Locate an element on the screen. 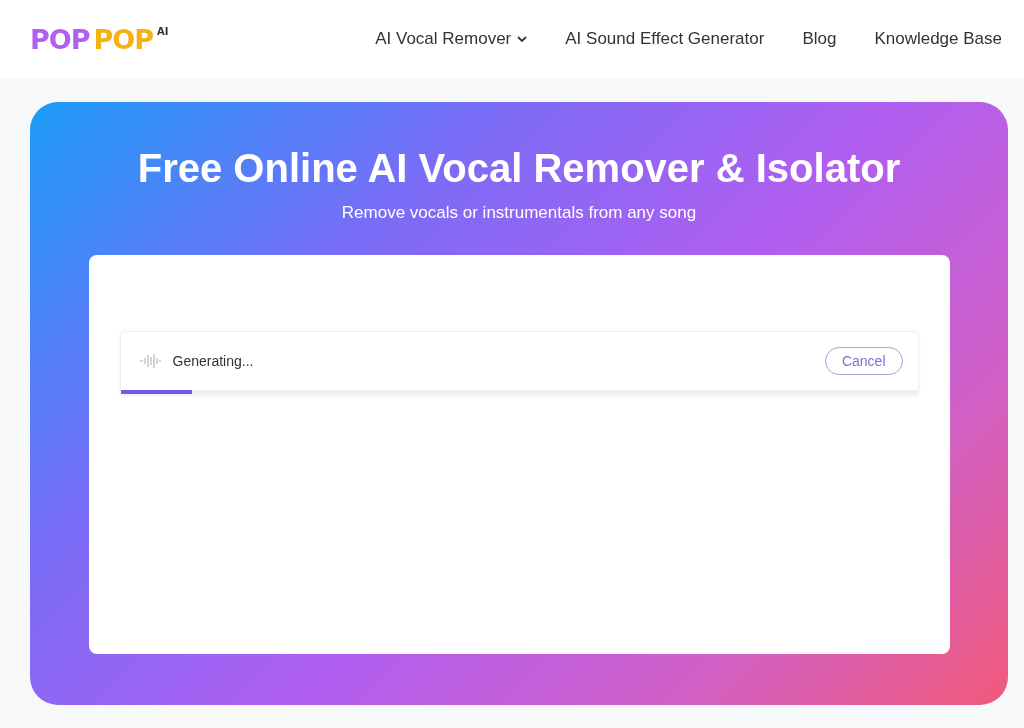 This screenshot has height=728, width=1024. logo-suffix: AI is located at coordinates (163, 31).